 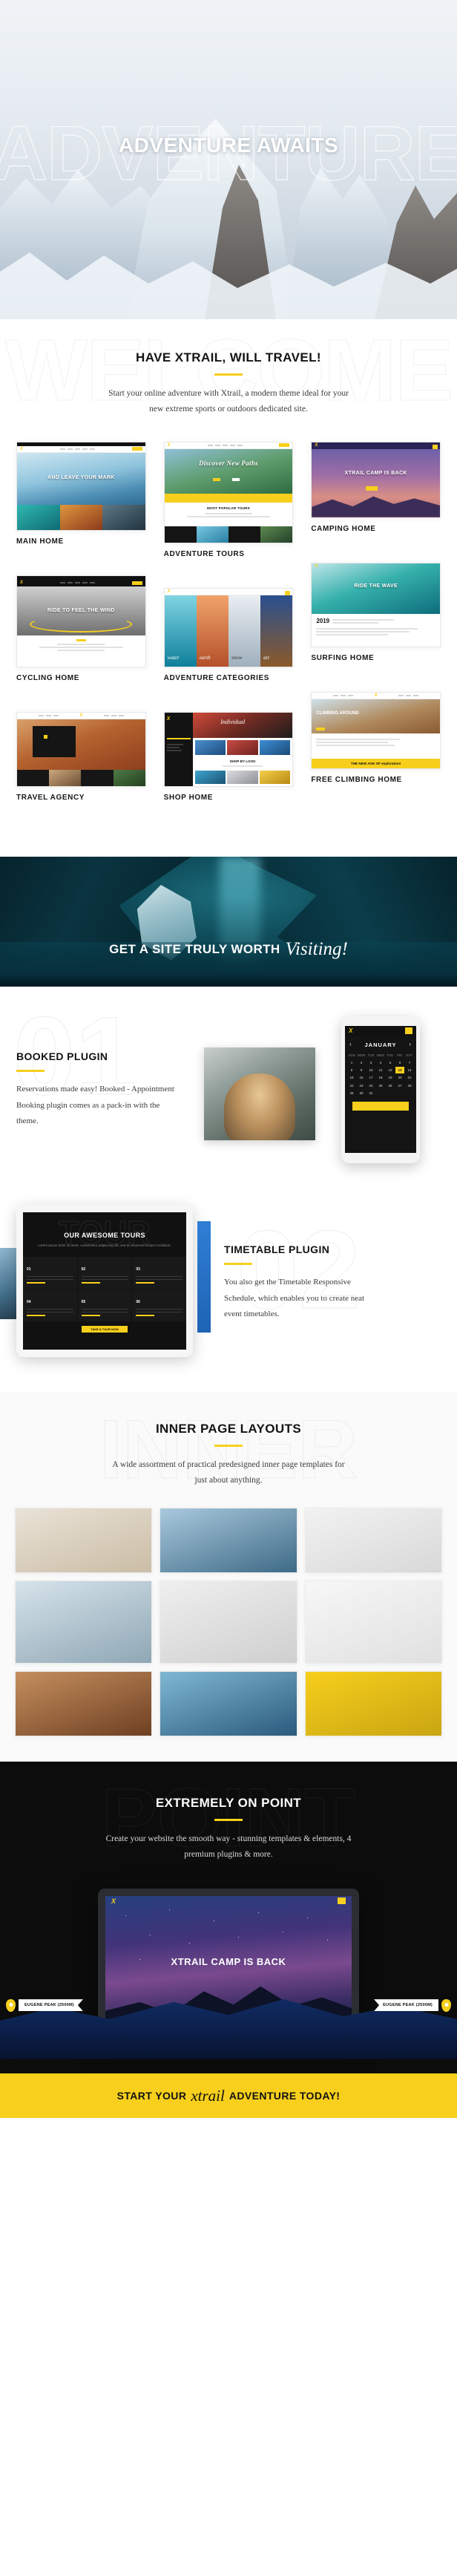 What do you see at coordinates (362, 1062) in the screenshot?
I see `calendar-day: 2` at bounding box center [362, 1062].